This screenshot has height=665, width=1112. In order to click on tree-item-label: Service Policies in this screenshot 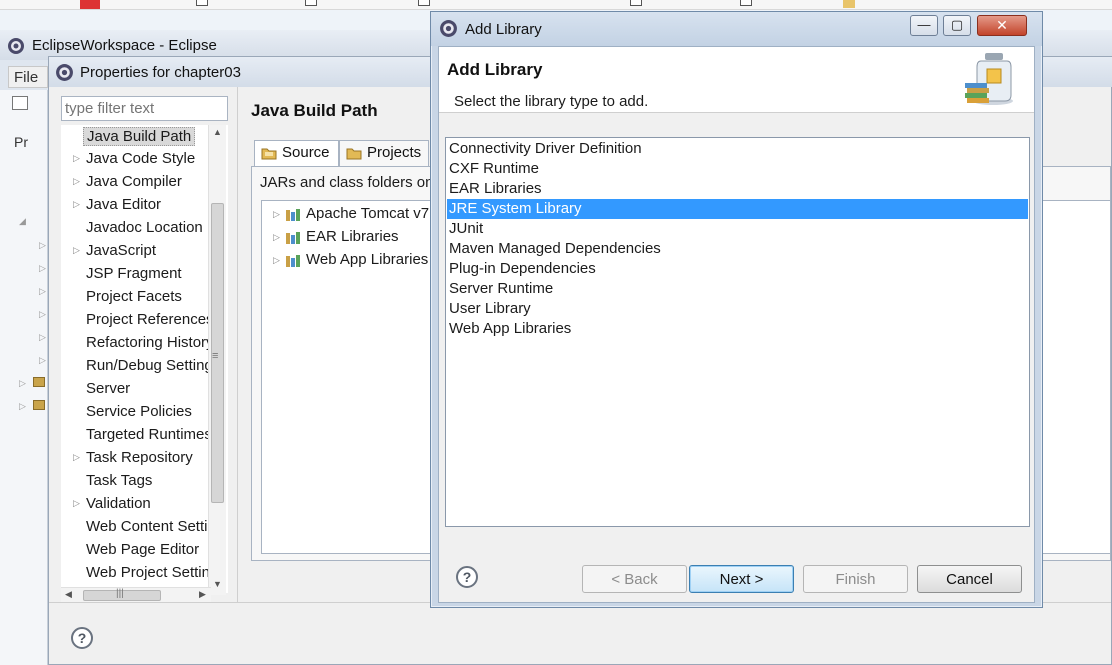, I will do `click(139, 411)`.